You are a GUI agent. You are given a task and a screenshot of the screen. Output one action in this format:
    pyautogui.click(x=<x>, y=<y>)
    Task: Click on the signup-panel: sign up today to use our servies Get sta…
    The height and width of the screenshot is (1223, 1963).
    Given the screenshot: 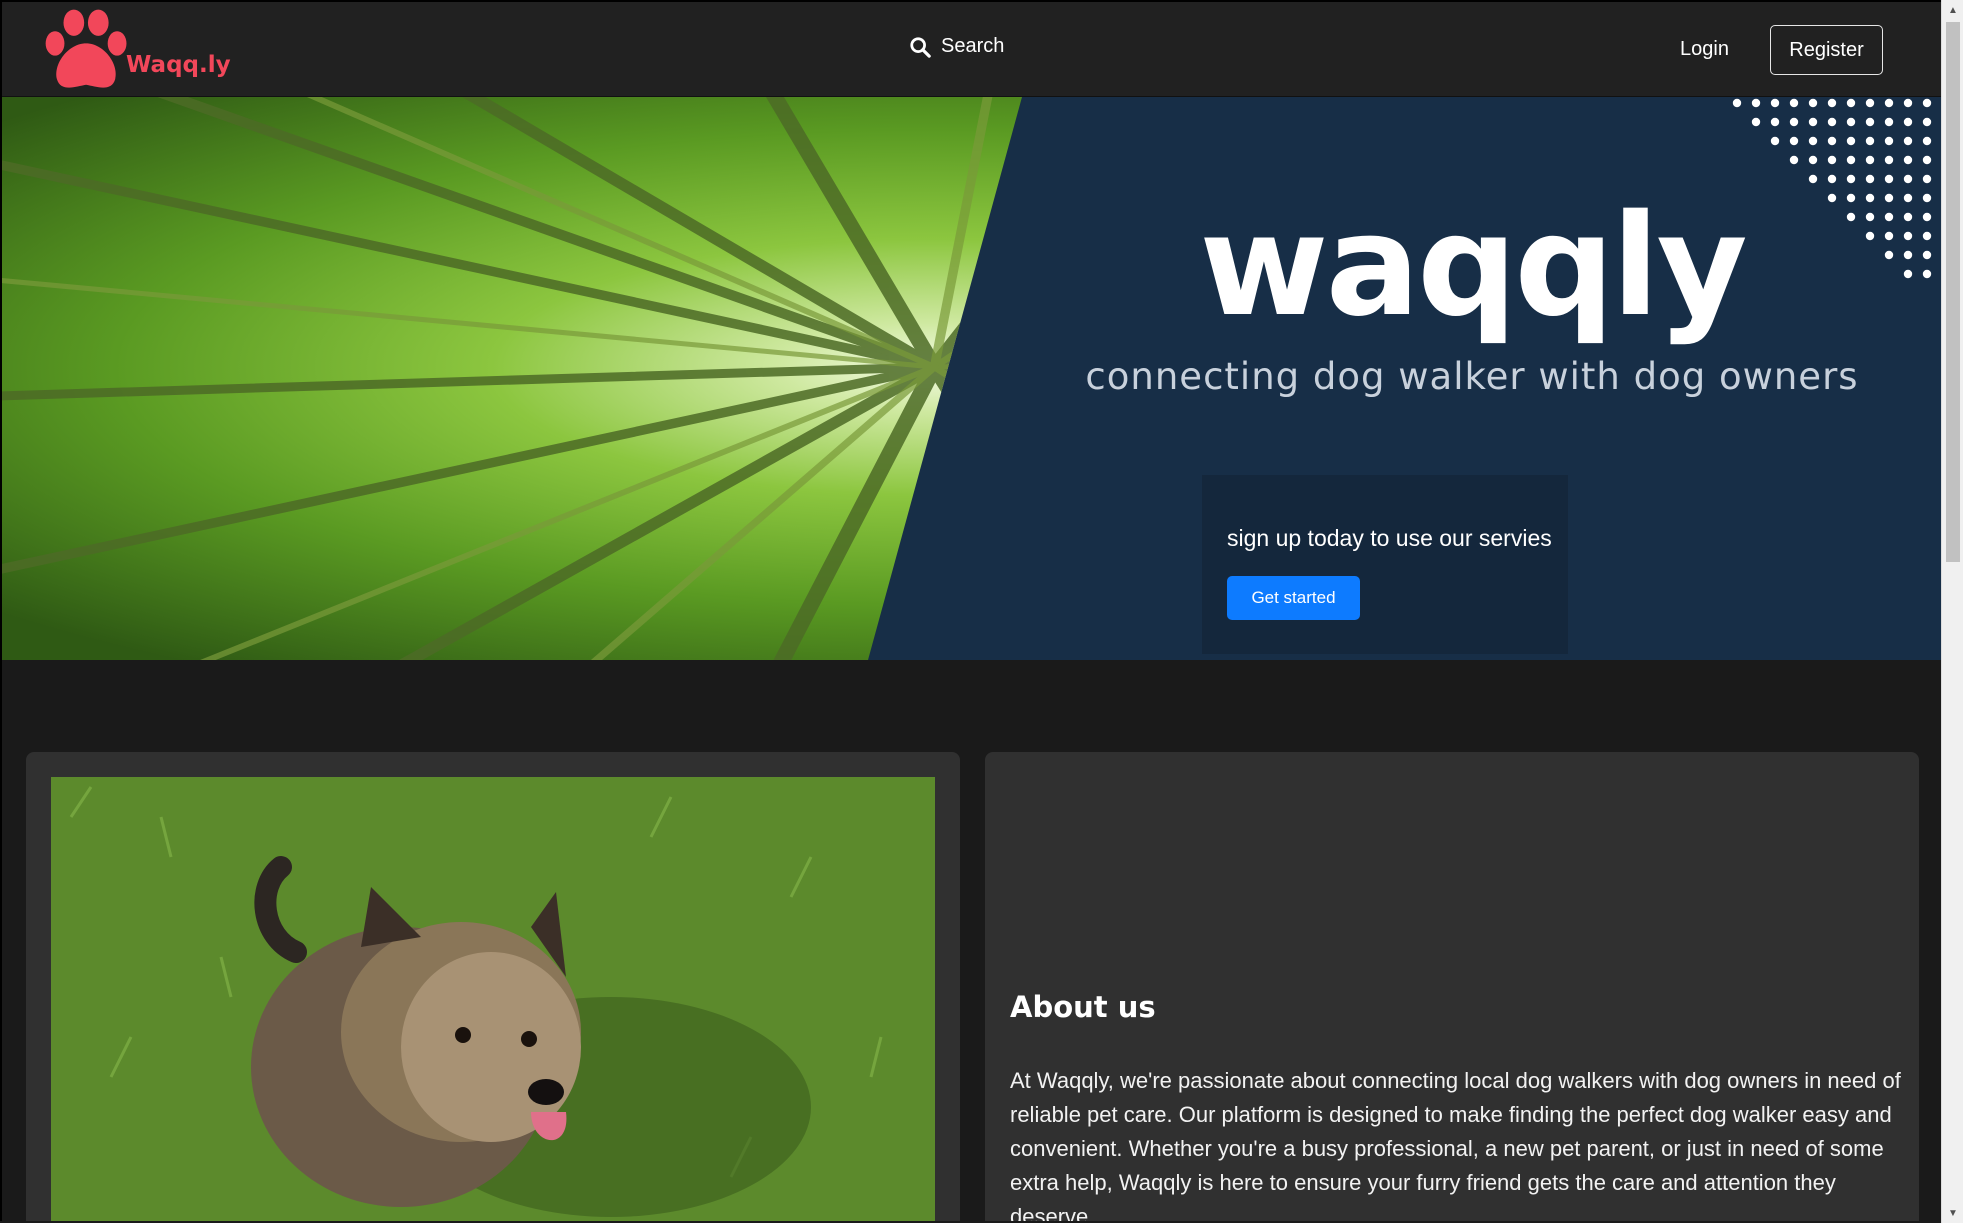 What is the action you would take?
    pyautogui.click(x=1385, y=564)
    